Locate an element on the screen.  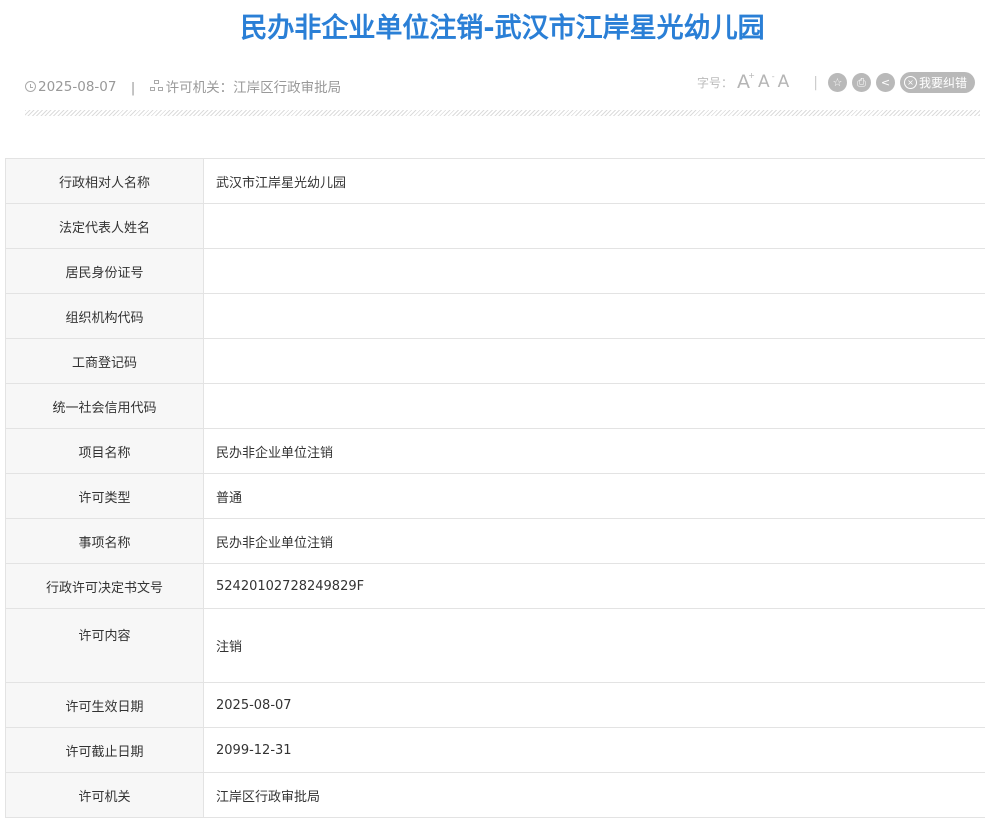
font-size-label: 字号： is located at coordinates (714, 83).